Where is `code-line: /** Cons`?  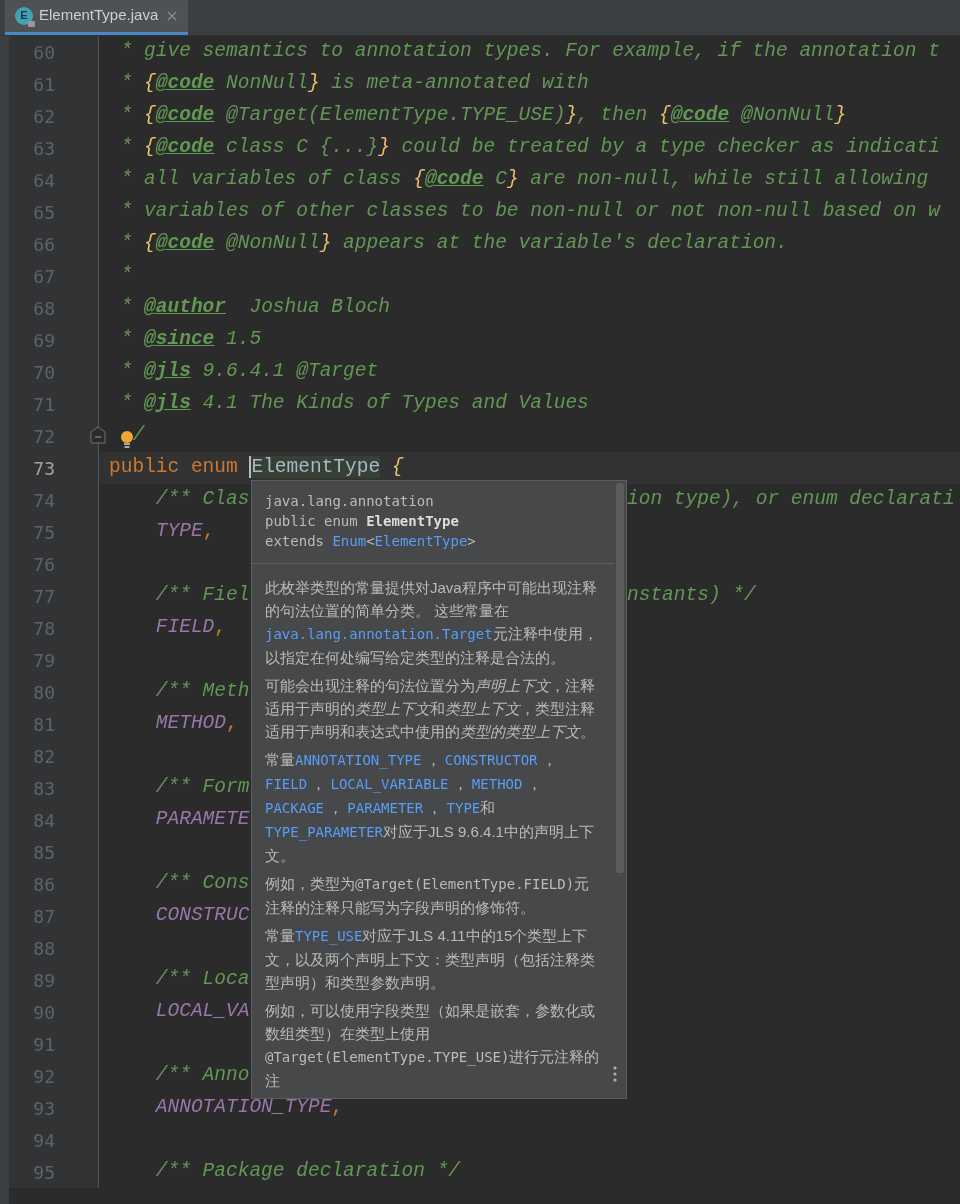
code-line: /** Cons is located at coordinates (202, 883).